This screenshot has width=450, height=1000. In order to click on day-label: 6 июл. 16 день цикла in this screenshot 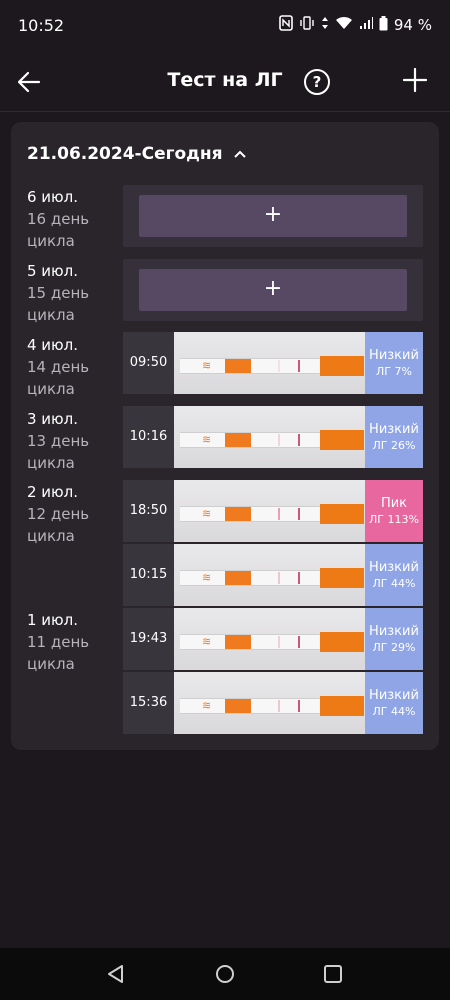, I will do `click(62, 219)`.